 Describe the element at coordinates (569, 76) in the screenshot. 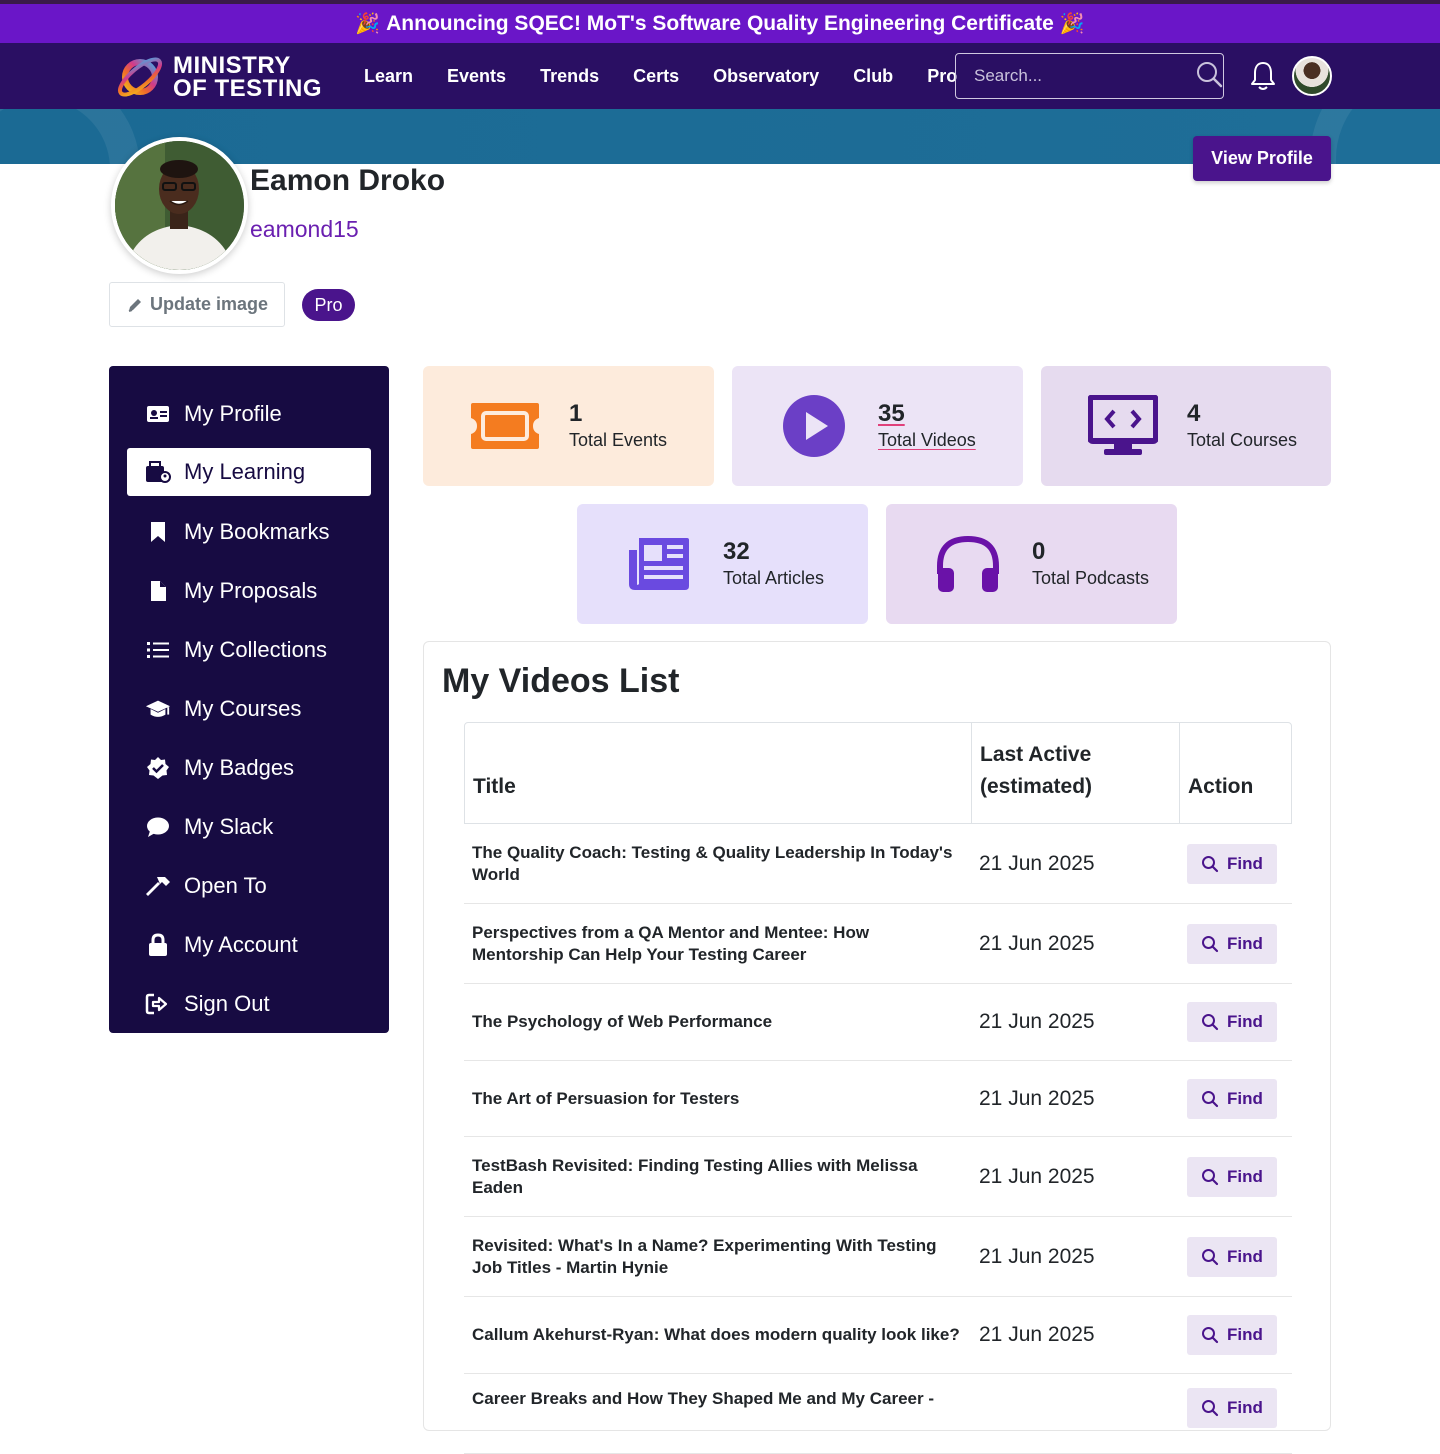

I see `nav-link-trends: Trends` at that location.